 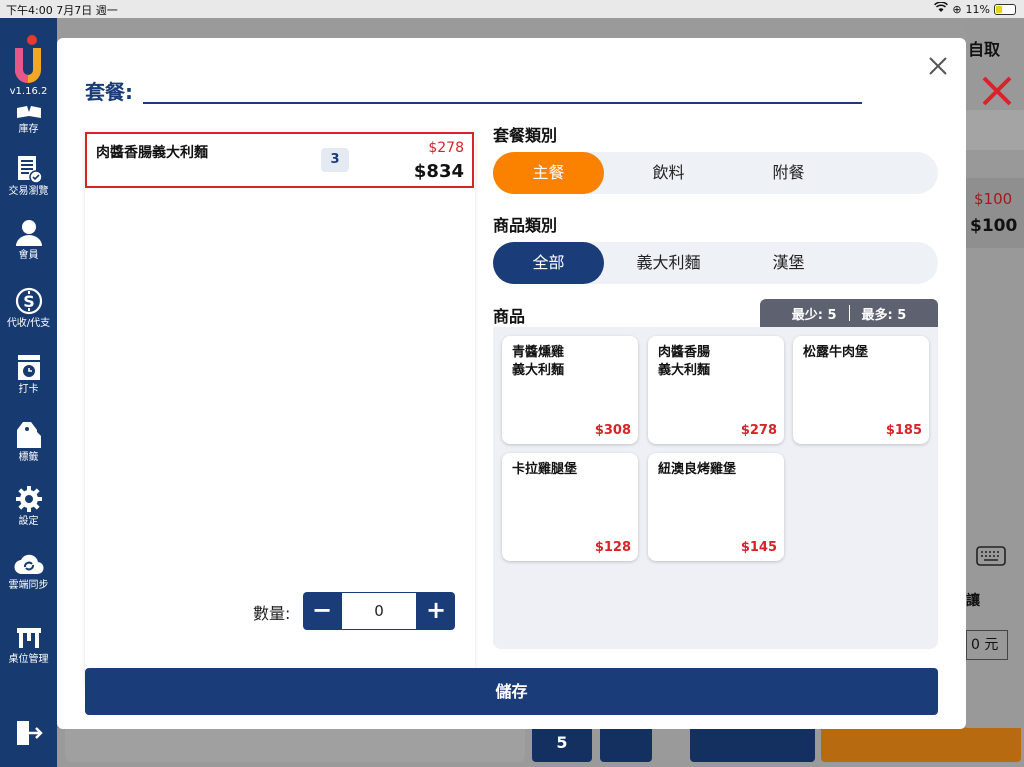 What do you see at coordinates (511, 691) in the screenshot?
I see `save-button: 儲存` at bounding box center [511, 691].